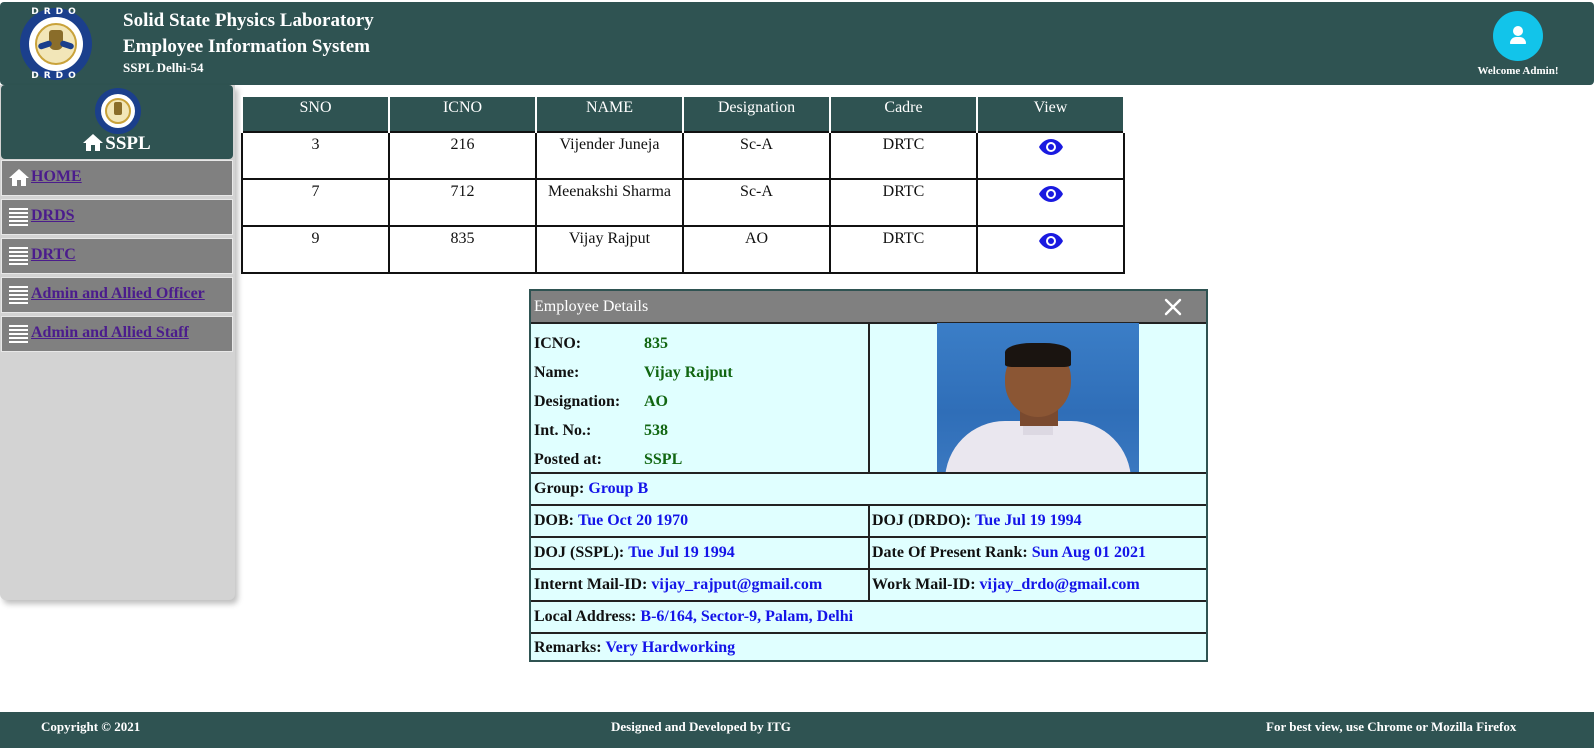  I want to click on table-row: 7 712 Meenakshi Sharma Sc-A DRTC, so click(683, 202).